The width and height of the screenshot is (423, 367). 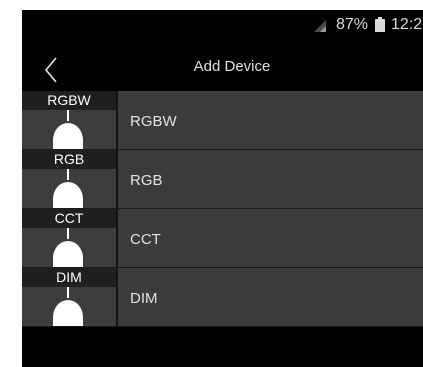 I want to click on device-thumbnail: RGBW, so click(x=69, y=120).